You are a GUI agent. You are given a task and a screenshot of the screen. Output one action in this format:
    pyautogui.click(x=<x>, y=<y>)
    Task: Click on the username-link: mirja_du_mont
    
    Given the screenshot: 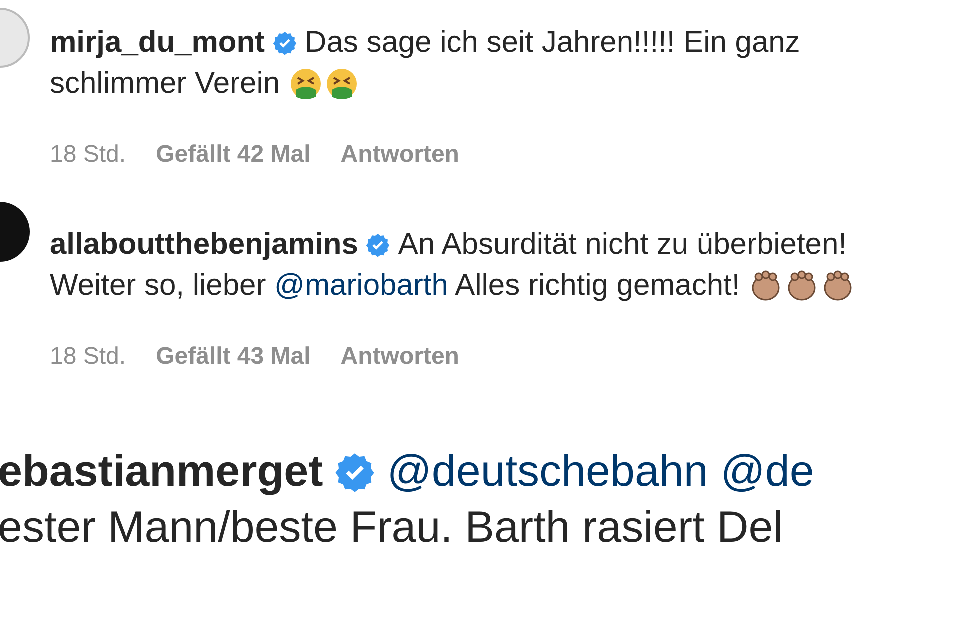 What is the action you would take?
    pyautogui.click(x=158, y=42)
    